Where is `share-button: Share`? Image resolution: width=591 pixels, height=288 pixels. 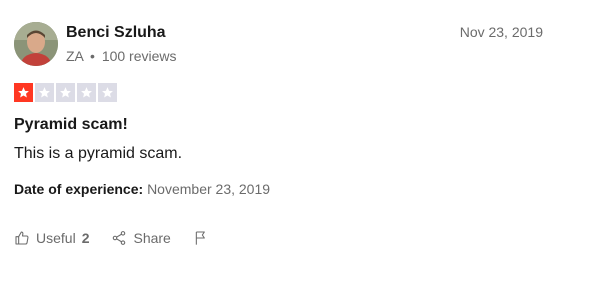
share-button: Share is located at coordinates (141, 238).